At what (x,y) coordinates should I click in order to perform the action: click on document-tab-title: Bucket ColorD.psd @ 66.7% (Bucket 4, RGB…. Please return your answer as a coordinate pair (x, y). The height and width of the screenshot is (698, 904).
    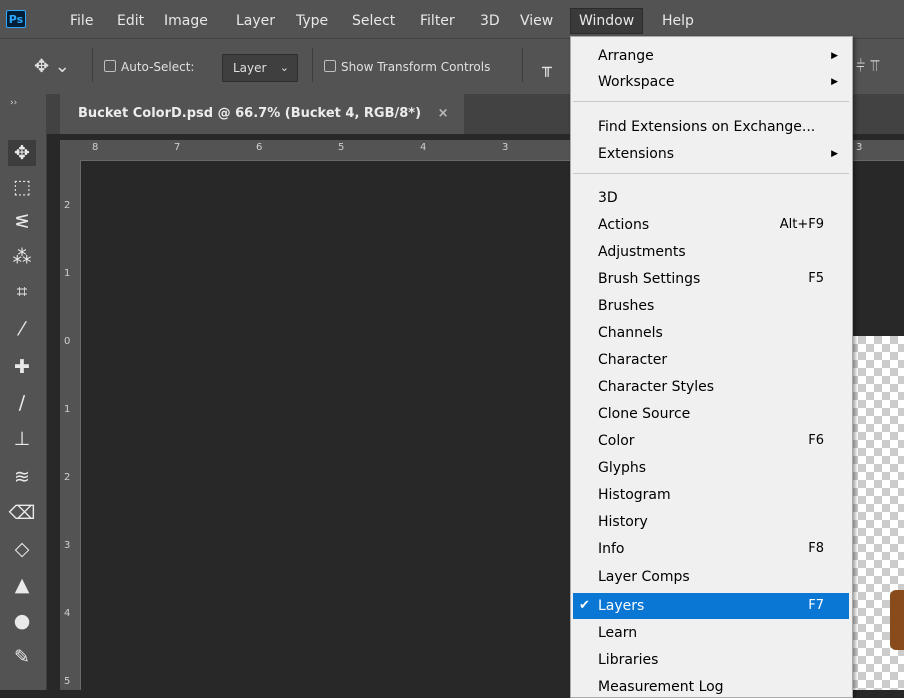
    Looking at the image, I should click on (250, 113).